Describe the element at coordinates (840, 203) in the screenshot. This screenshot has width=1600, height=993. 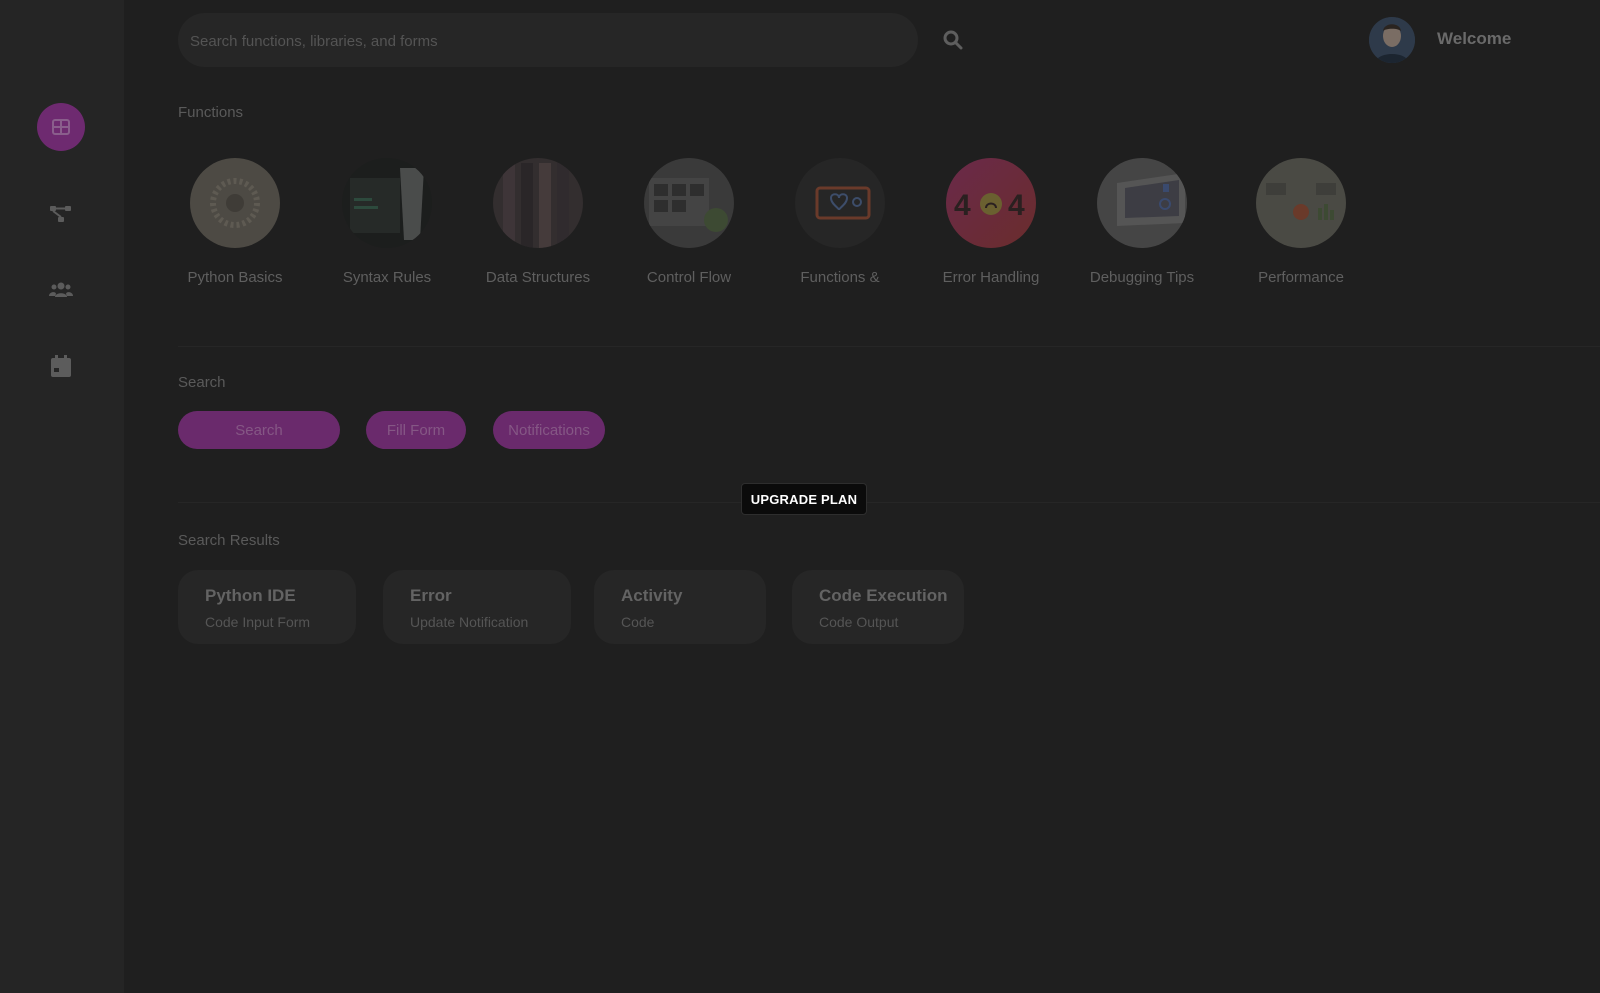
I see `functions-thumbnail` at that location.